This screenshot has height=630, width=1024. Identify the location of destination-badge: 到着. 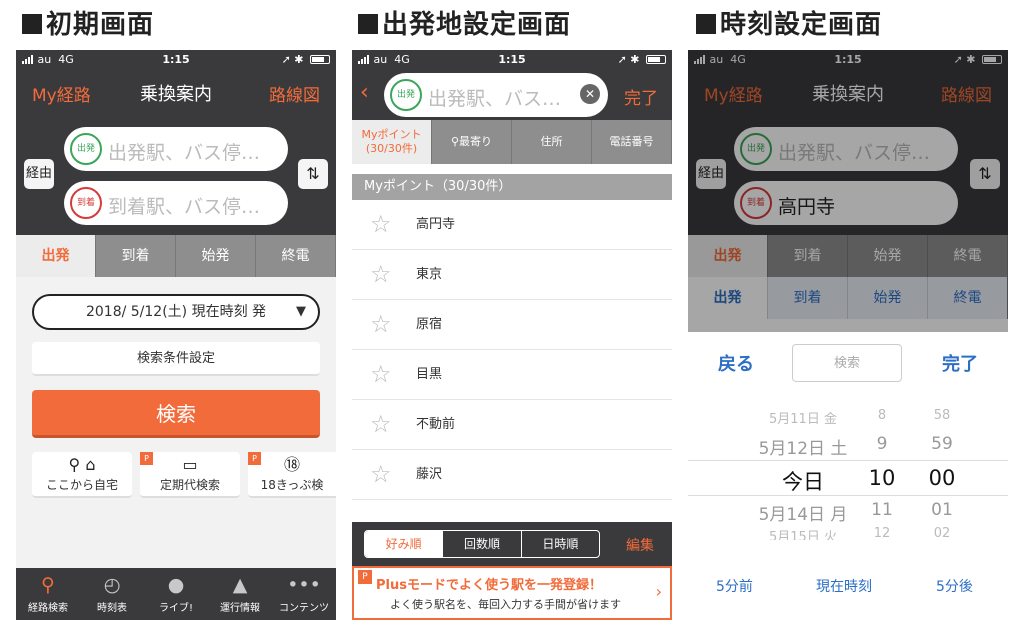
(86, 203).